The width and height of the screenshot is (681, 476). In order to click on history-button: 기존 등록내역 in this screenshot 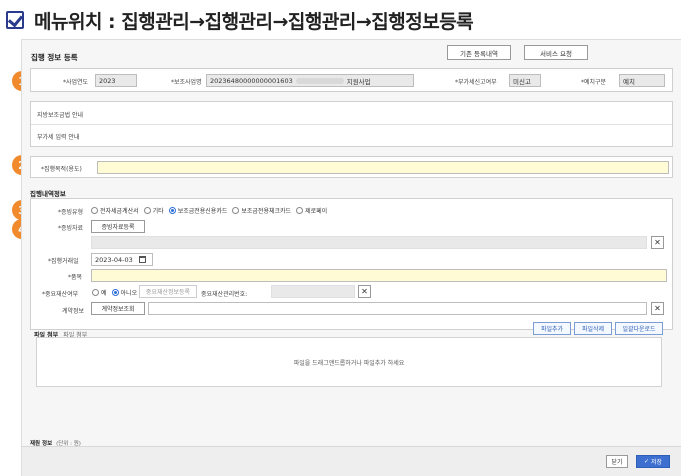, I will do `click(479, 52)`.